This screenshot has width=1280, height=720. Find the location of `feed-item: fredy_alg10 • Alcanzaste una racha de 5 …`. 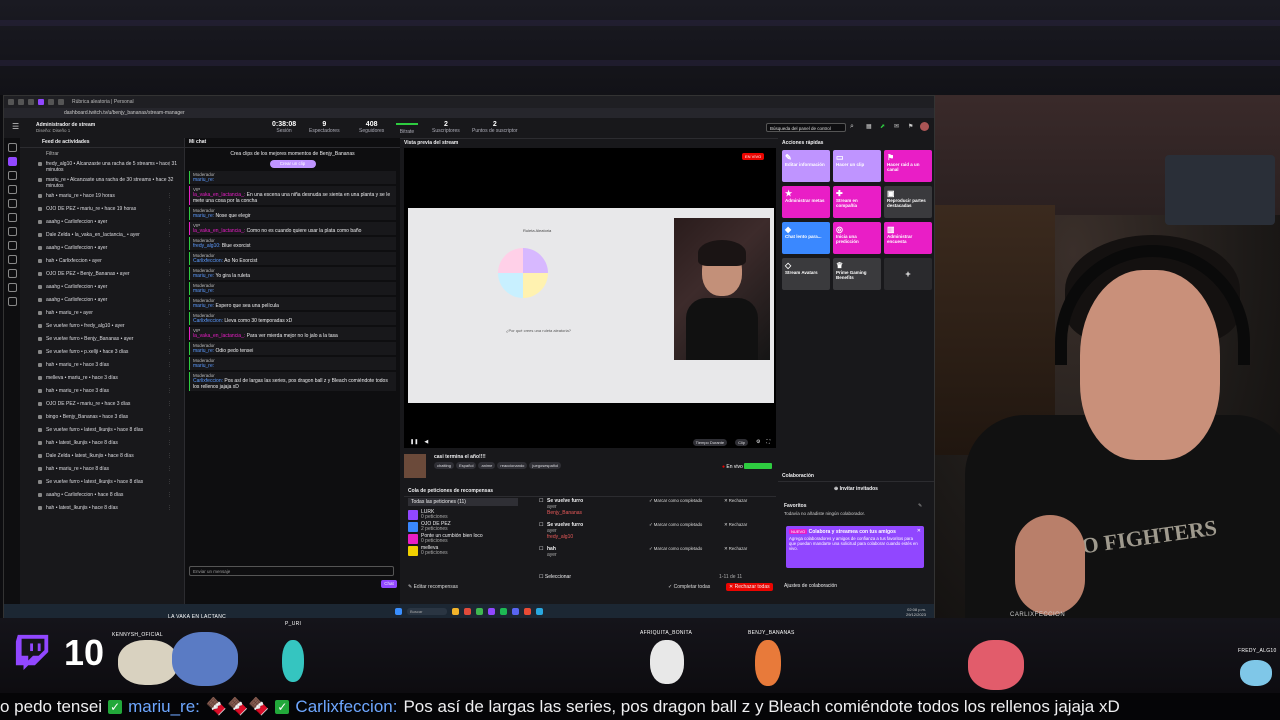

feed-item: fredy_alg10 • Alcanzaste una racha de 5 … is located at coordinates (102, 167).